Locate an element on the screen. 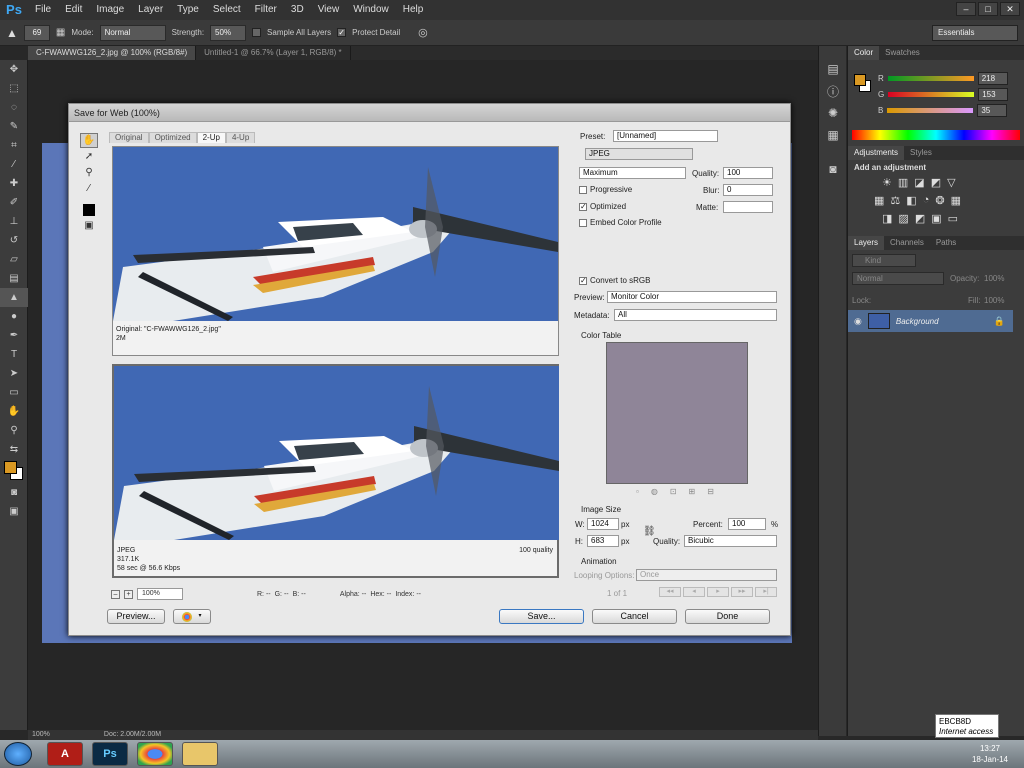 The height and width of the screenshot is (768, 1024). menu-help: Help is located at coordinates (413, 10).